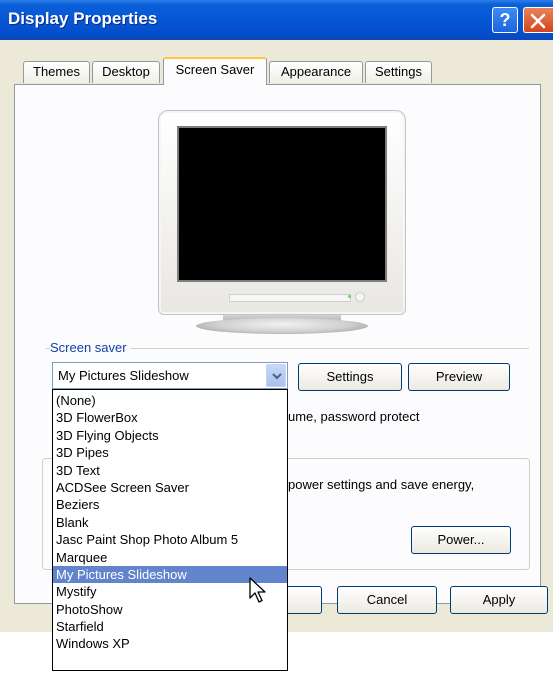  I want to click on list-item: Windows XP, so click(170, 643).